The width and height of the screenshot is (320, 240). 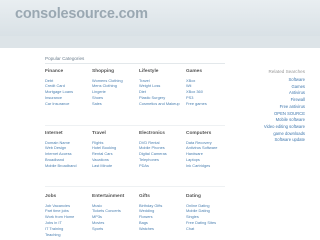 What do you see at coordinates (275, 100) in the screenshot?
I see `related-search-link: Firewall` at bounding box center [275, 100].